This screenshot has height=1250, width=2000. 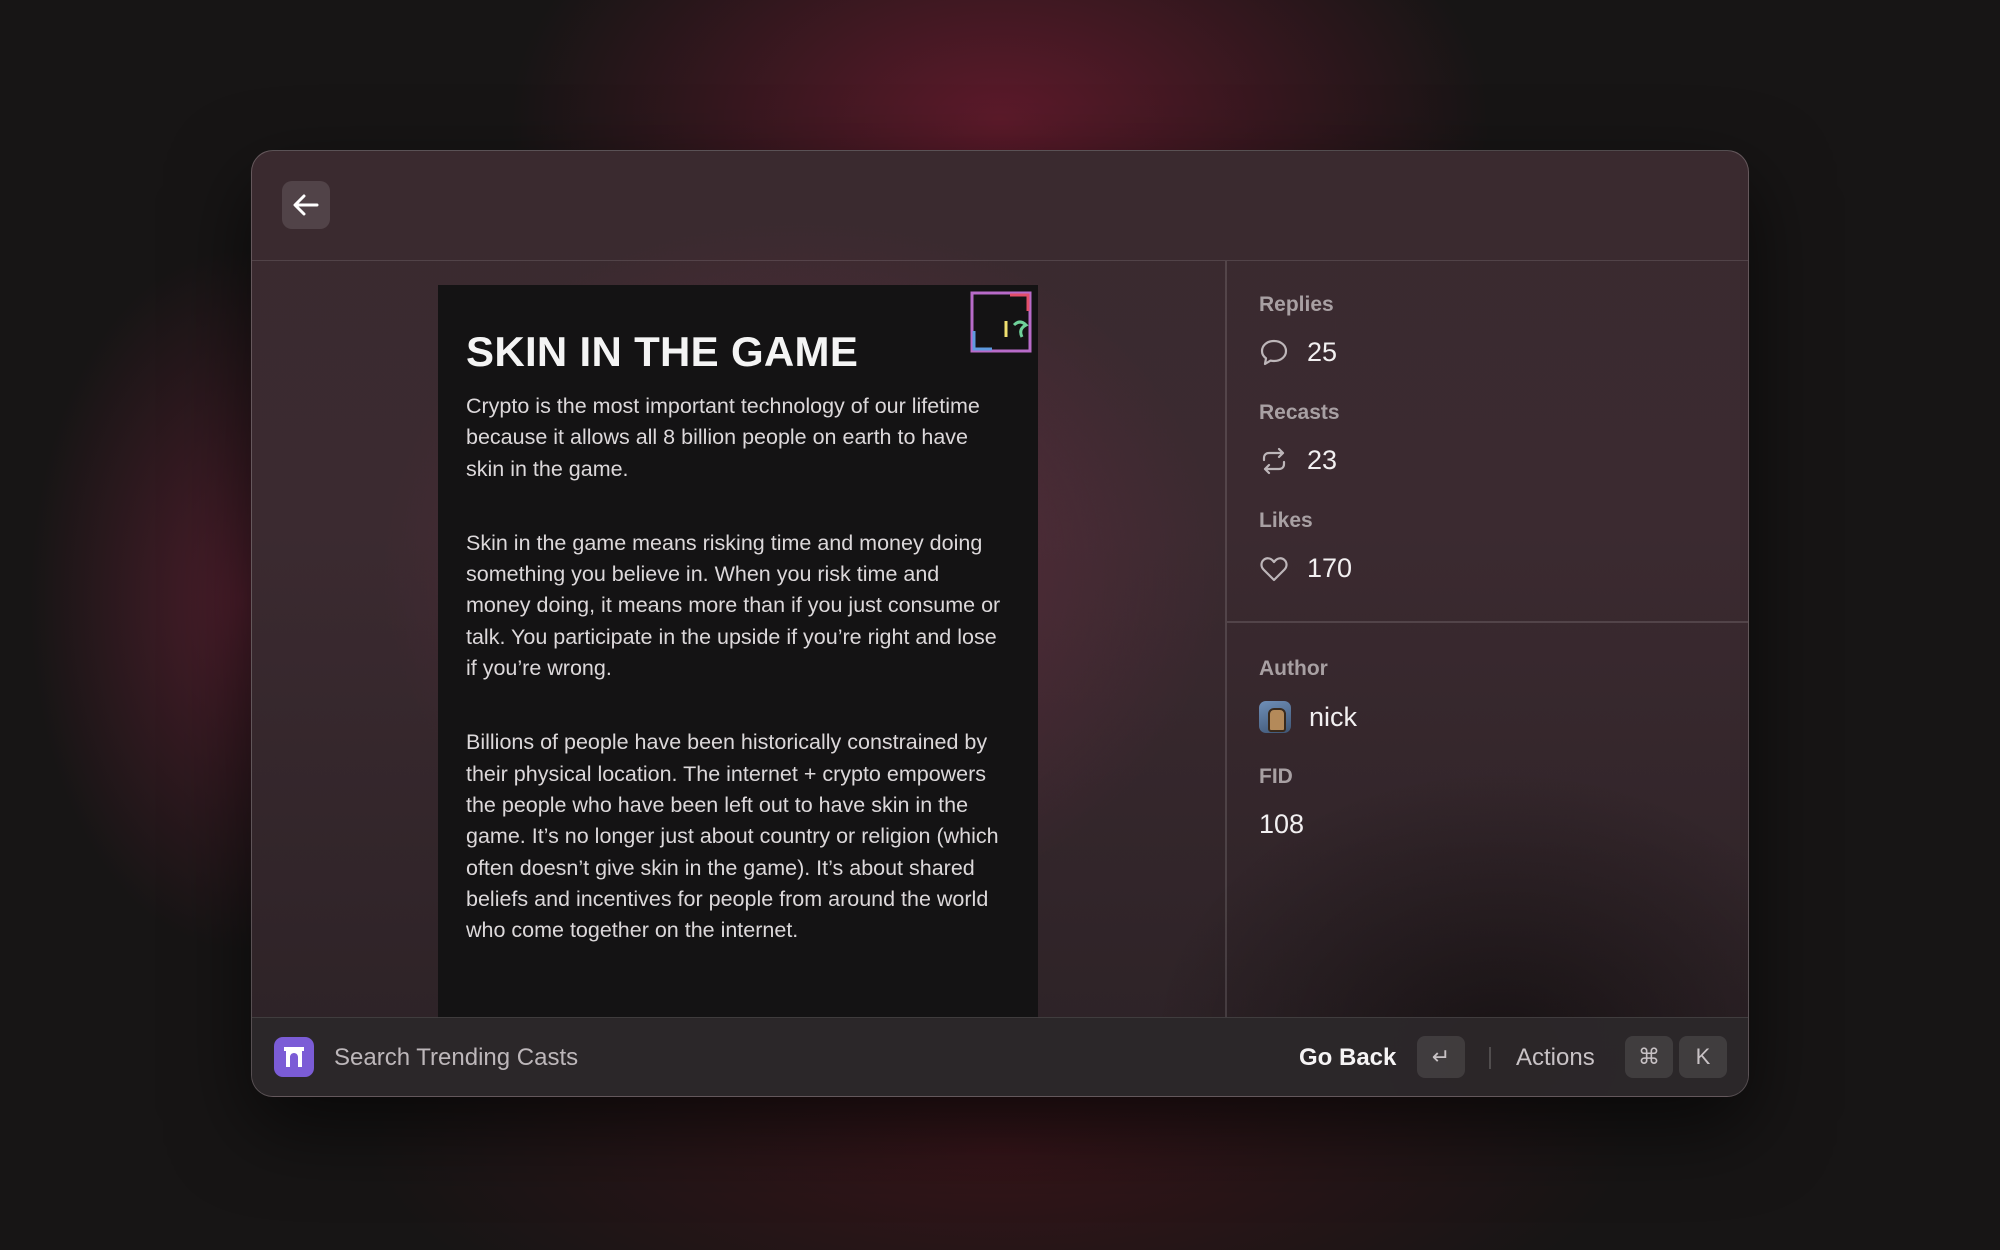 I want to click on recasts-label: Recasts, so click(x=1299, y=412).